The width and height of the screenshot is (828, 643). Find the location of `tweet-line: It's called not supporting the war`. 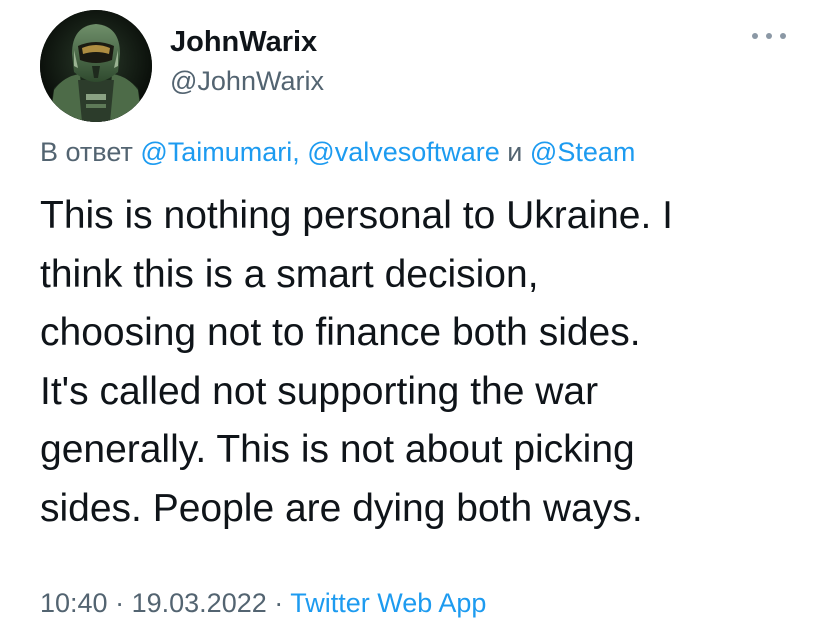

tweet-line: It's called not supporting the war is located at coordinates (319, 391).